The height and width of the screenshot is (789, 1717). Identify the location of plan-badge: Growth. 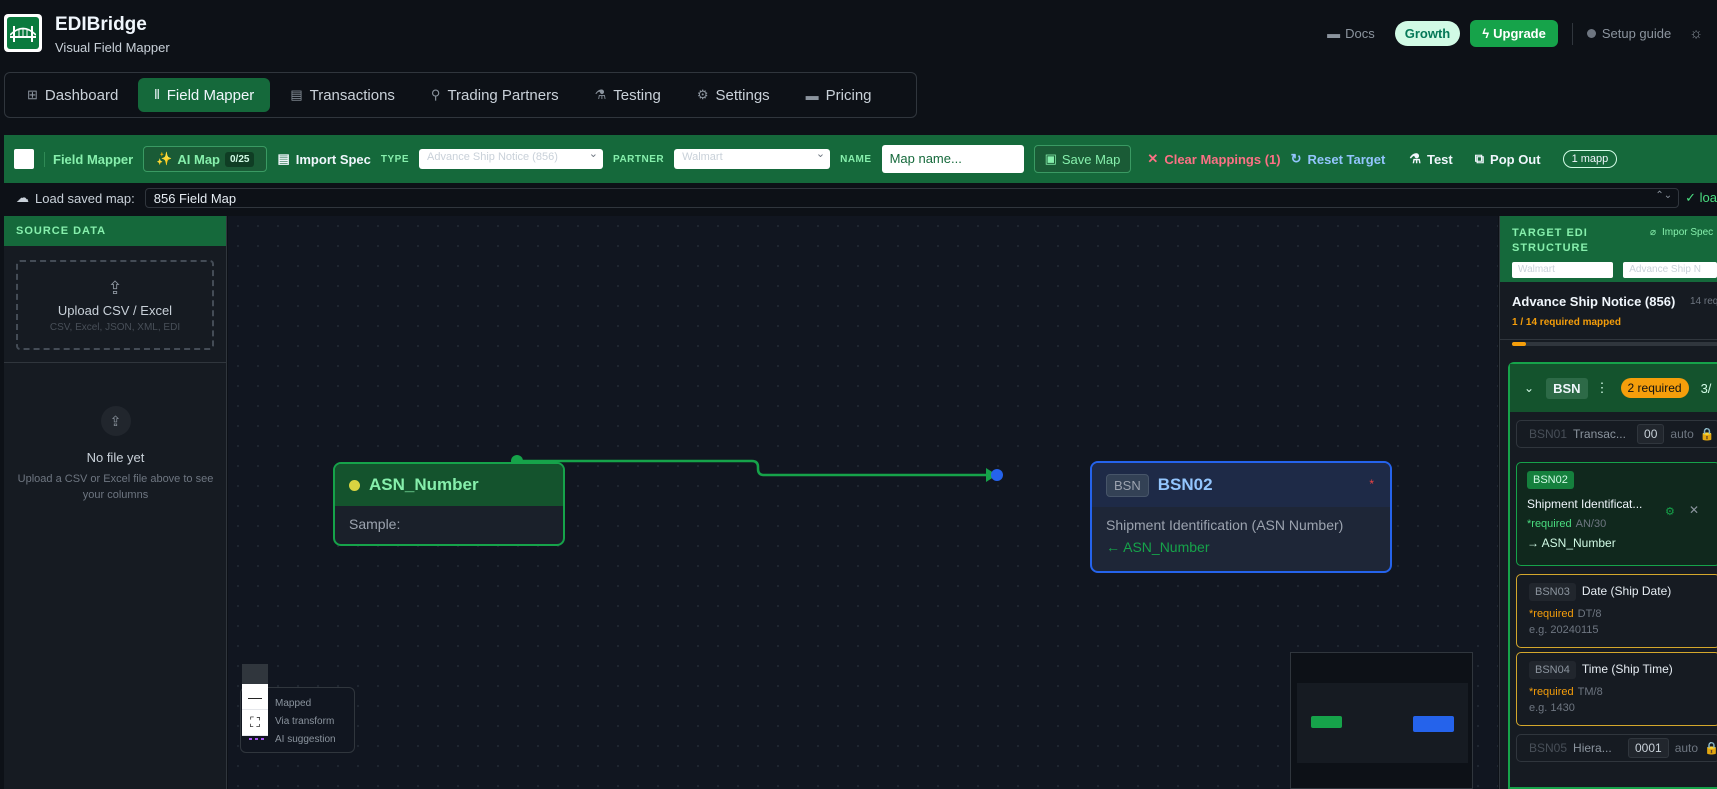
(1427, 33).